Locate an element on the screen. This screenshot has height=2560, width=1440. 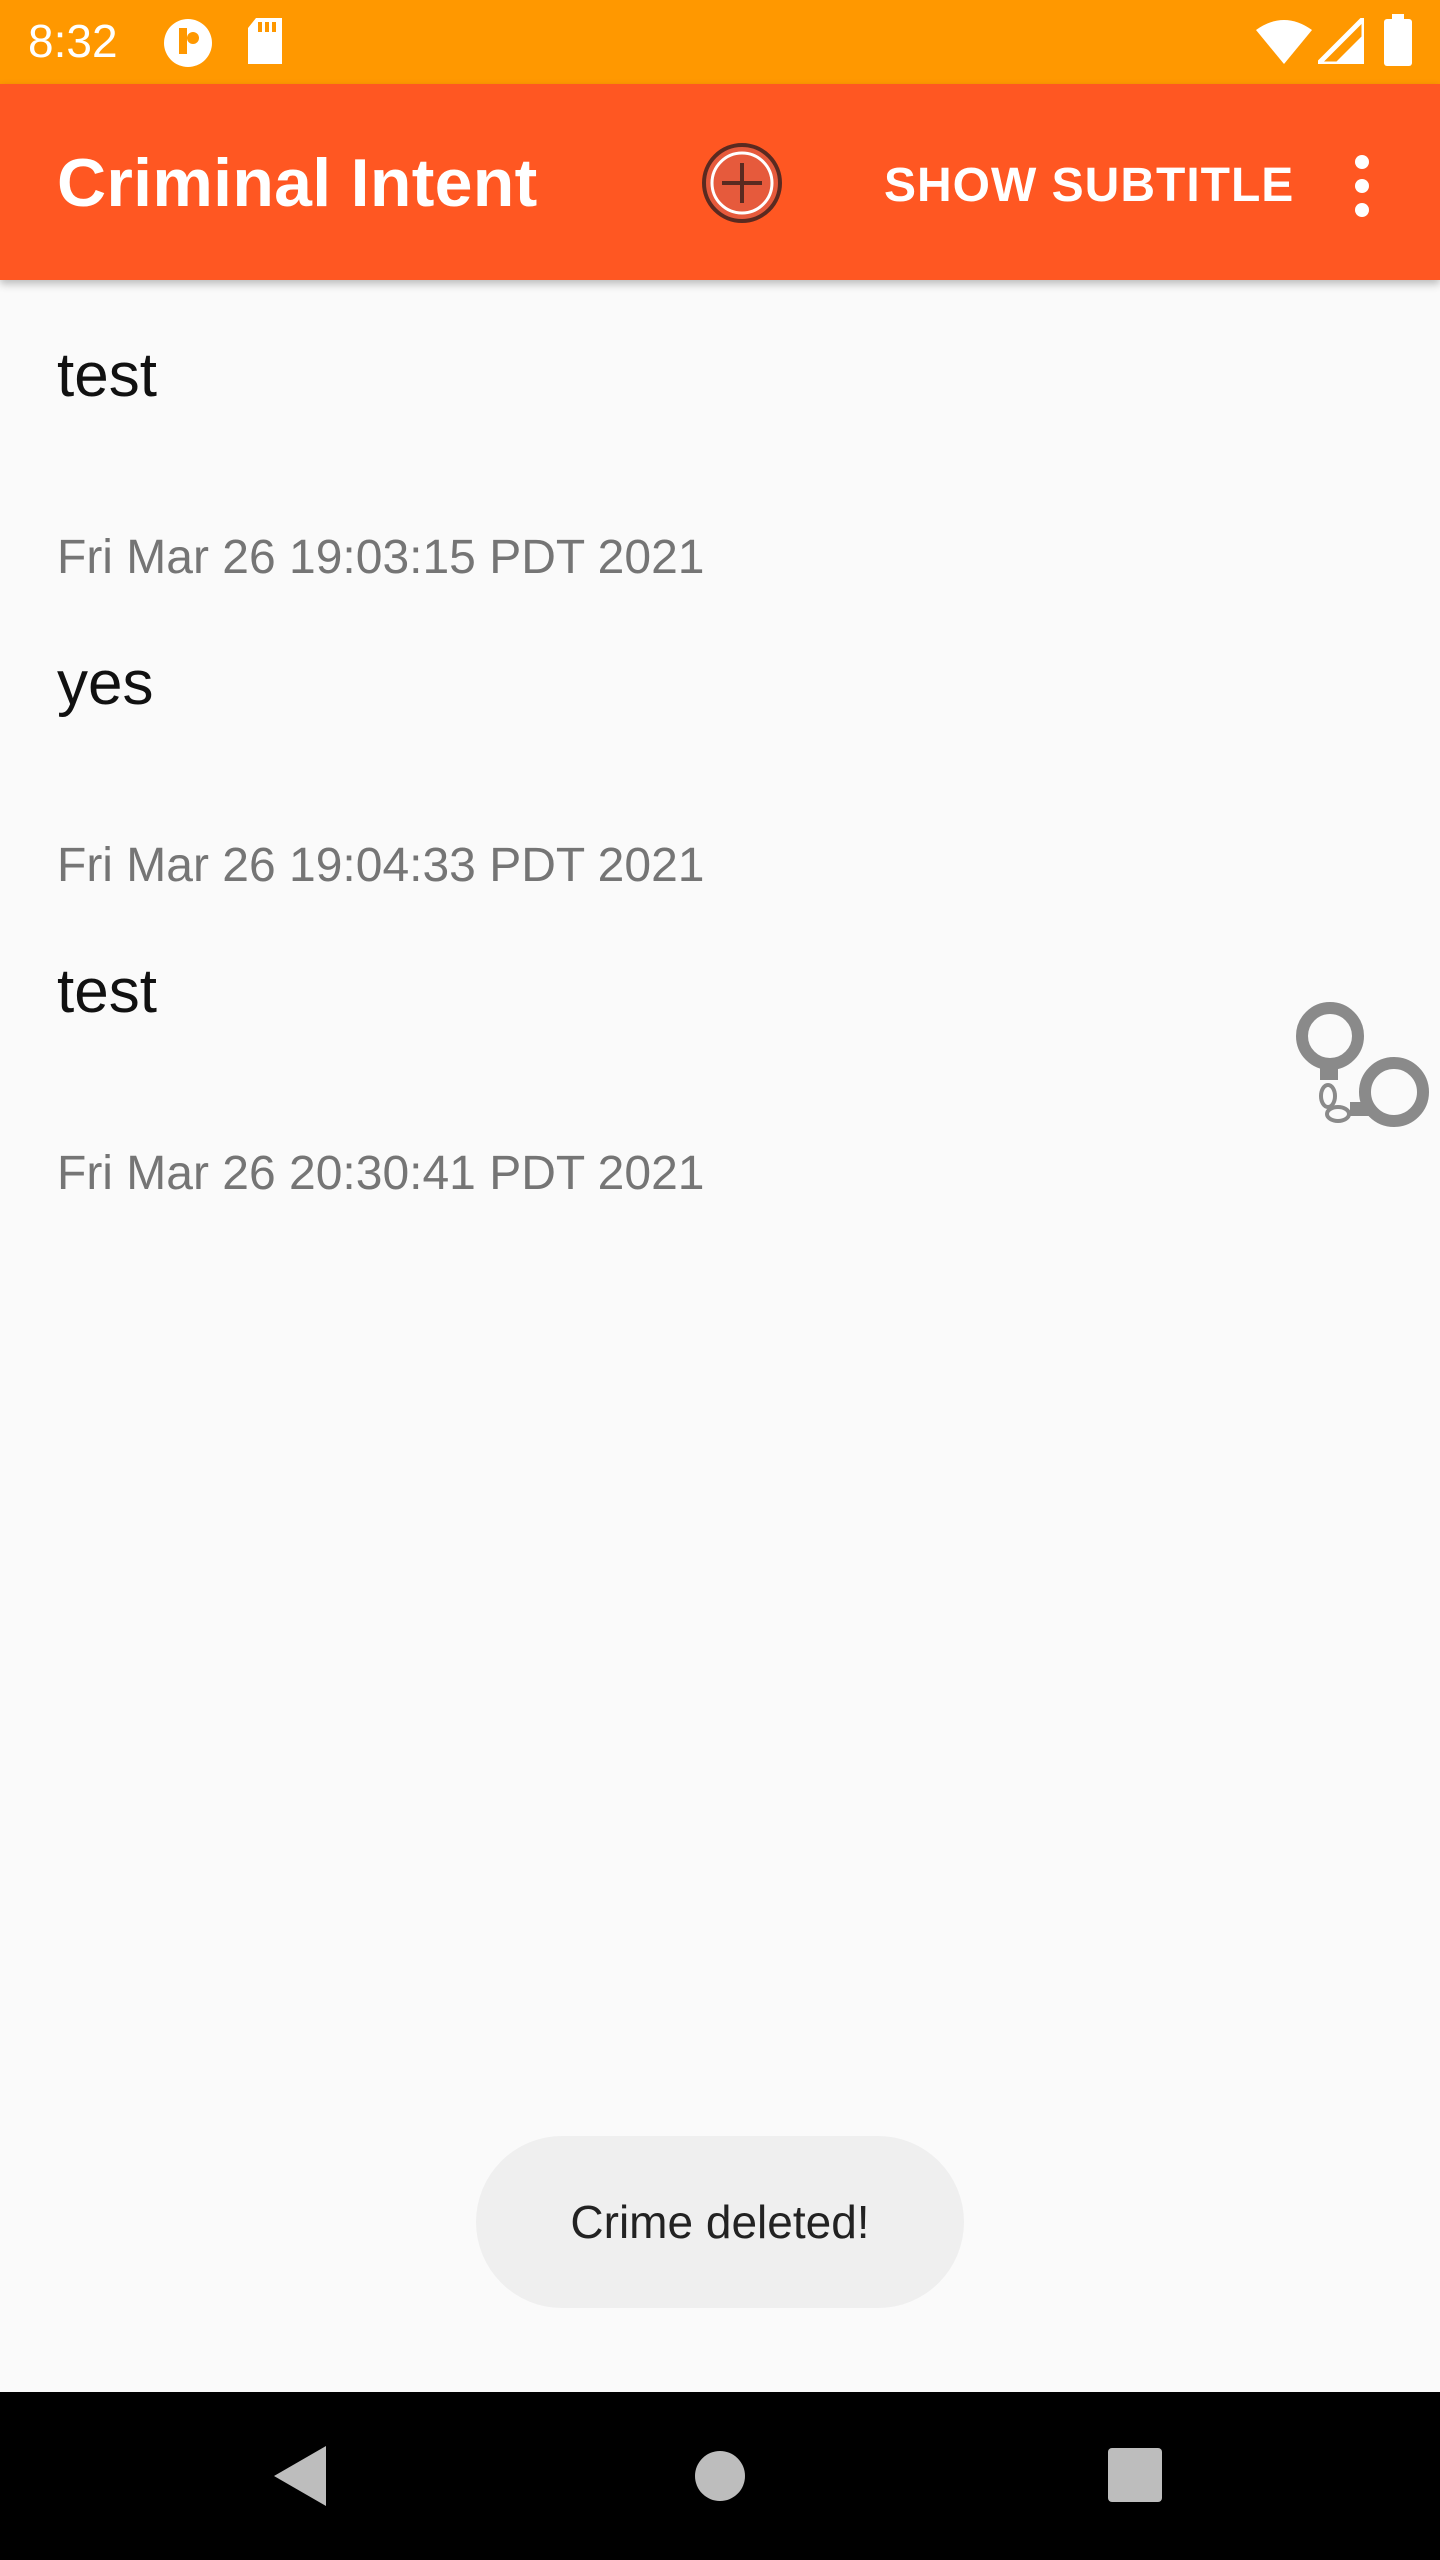
system-nav-bar is located at coordinates (720, 2476).